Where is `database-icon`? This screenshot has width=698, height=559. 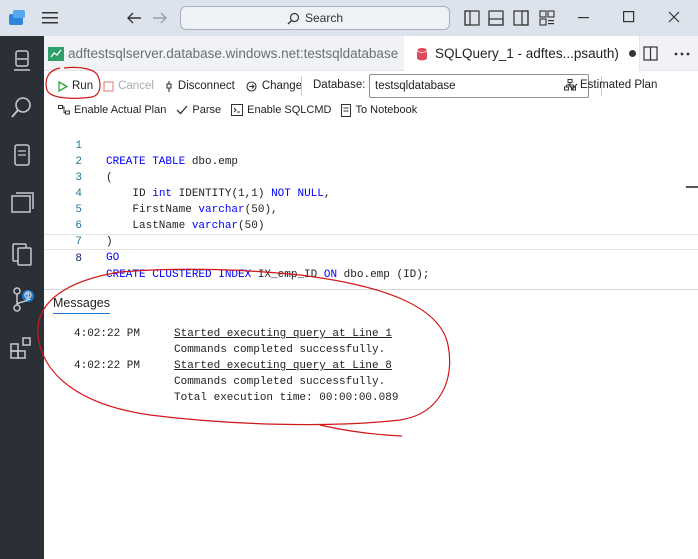
database-icon is located at coordinates (422, 53).